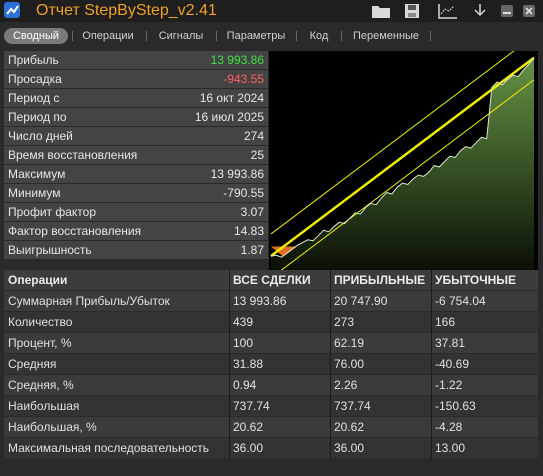 This screenshot has height=476, width=543. What do you see at coordinates (412, 11) in the screenshot?
I see `save-icon` at bounding box center [412, 11].